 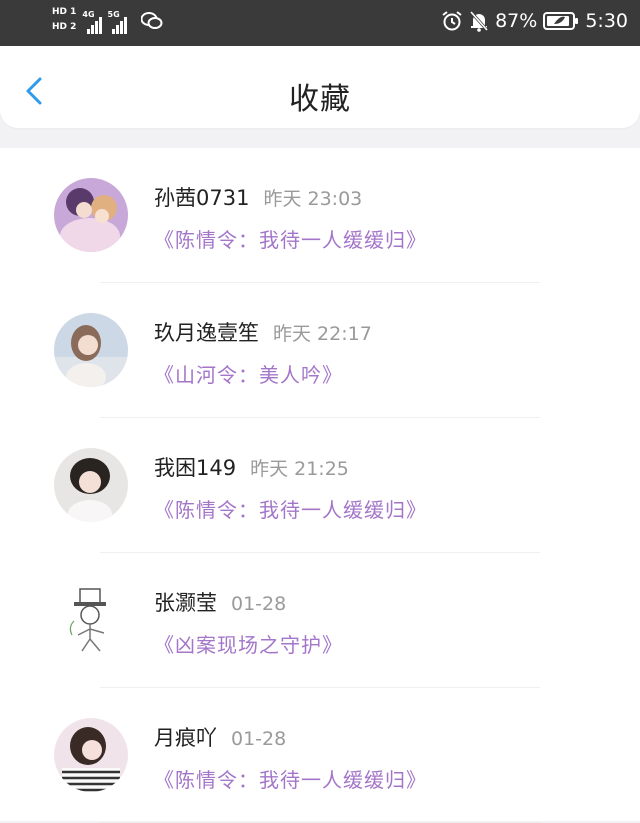 What do you see at coordinates (516, 21) in the screenshot?
I see `battery-percent: 87%` at bounding box center [516, 21].